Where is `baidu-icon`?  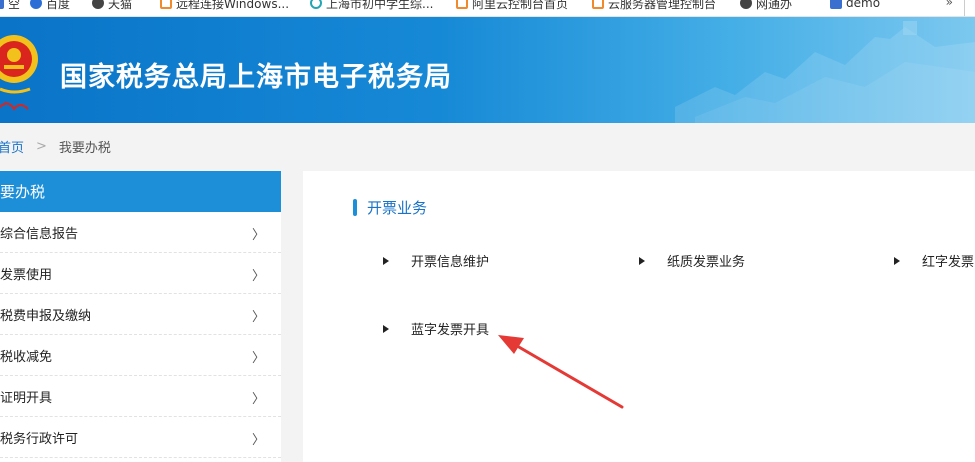
baidu-icon is located at coordinates (36, 4).